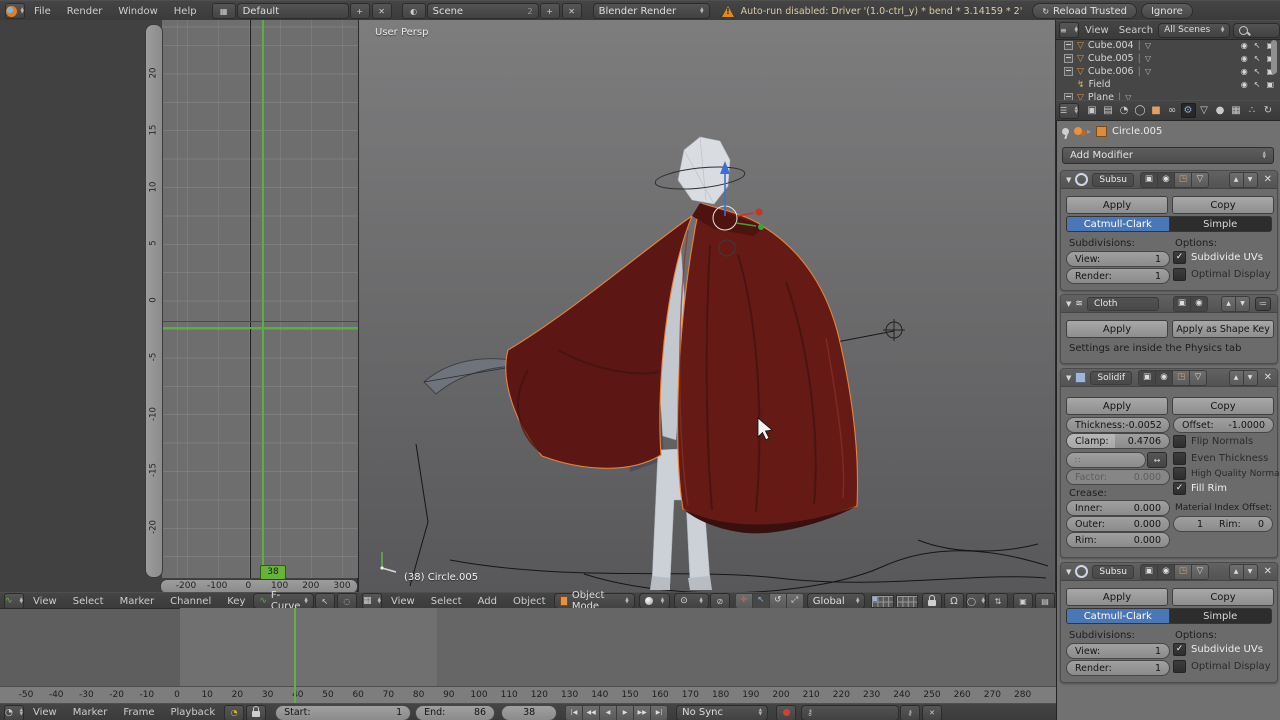 The height and width of the screenshot is (720, 1280). What do you see at coordinates (1137, 131) in the screenshot?
I see `breadcrumb-object-name: Circle.005` at bounding box center [1137, 131].